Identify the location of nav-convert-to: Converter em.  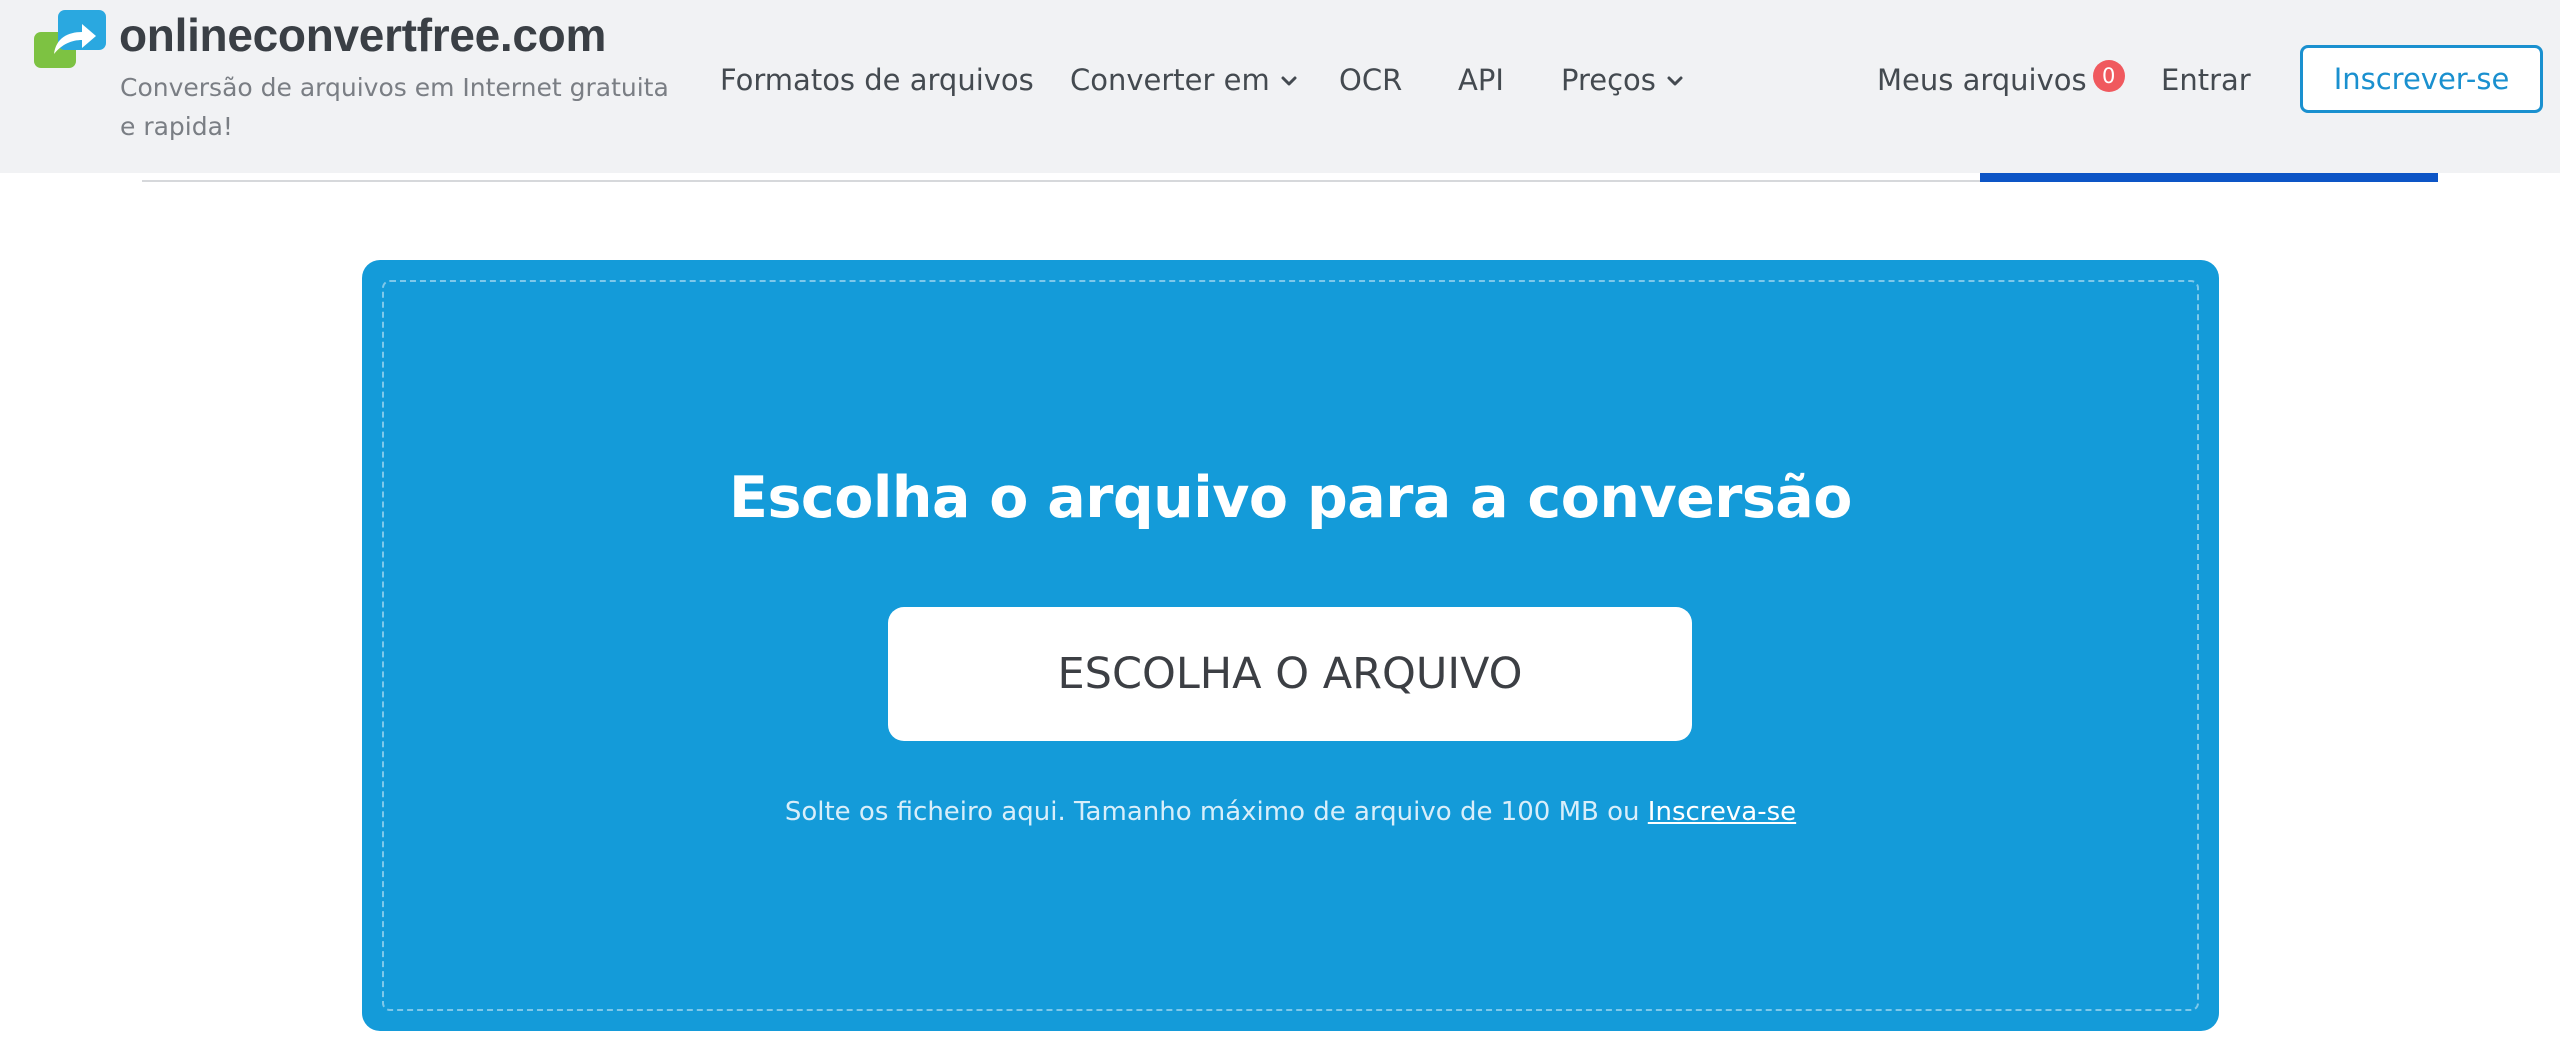
(1184, 80).